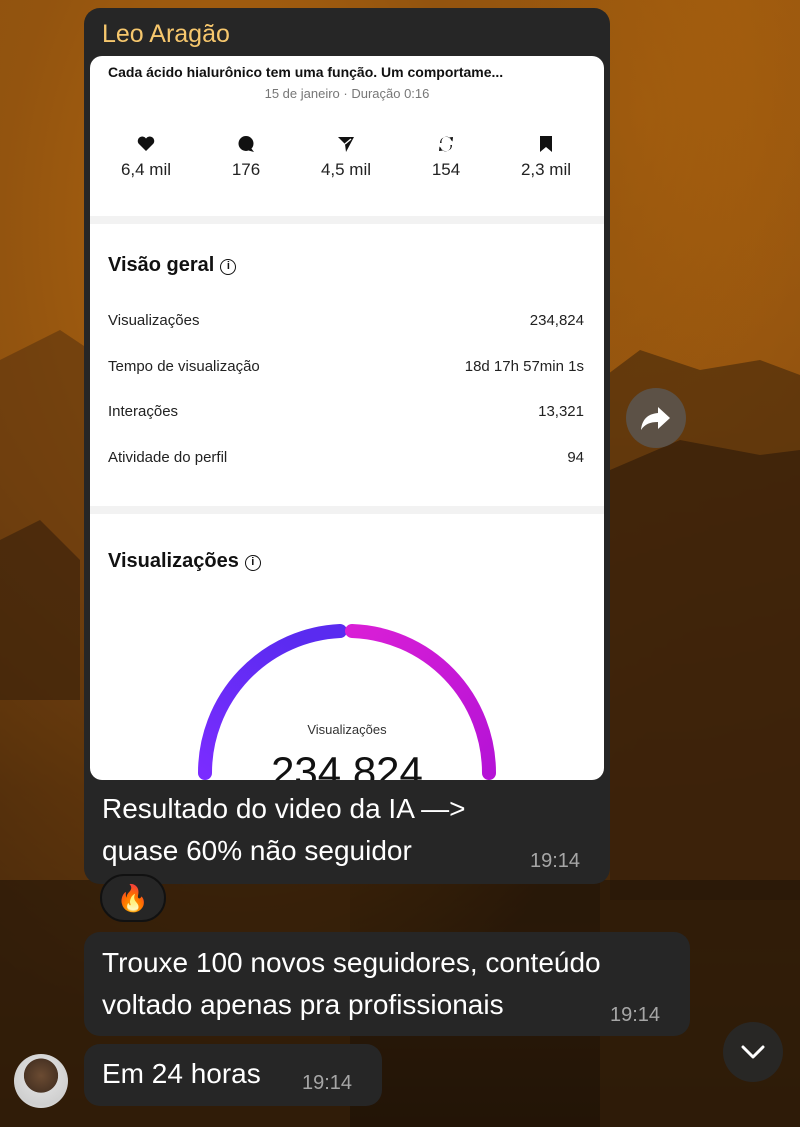  What do you see at coordinates (524, 366) in the screenshot?
I see `overview-row-value: 18d 17h 57min 1s` at bounding box center [524, 366].